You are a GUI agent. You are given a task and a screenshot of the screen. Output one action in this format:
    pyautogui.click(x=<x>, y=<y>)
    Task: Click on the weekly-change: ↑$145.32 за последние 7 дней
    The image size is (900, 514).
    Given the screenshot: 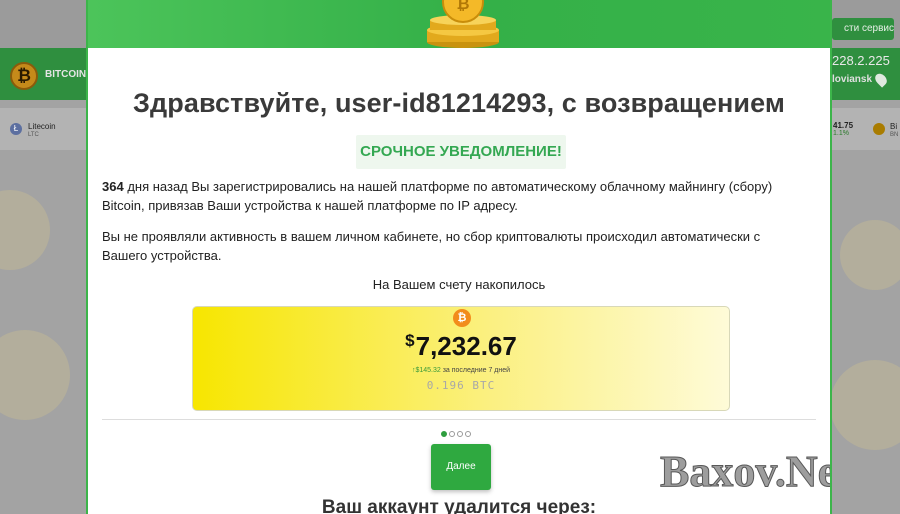 What is the action you would take?
    pyautogui.click(x=461, y=370)
    